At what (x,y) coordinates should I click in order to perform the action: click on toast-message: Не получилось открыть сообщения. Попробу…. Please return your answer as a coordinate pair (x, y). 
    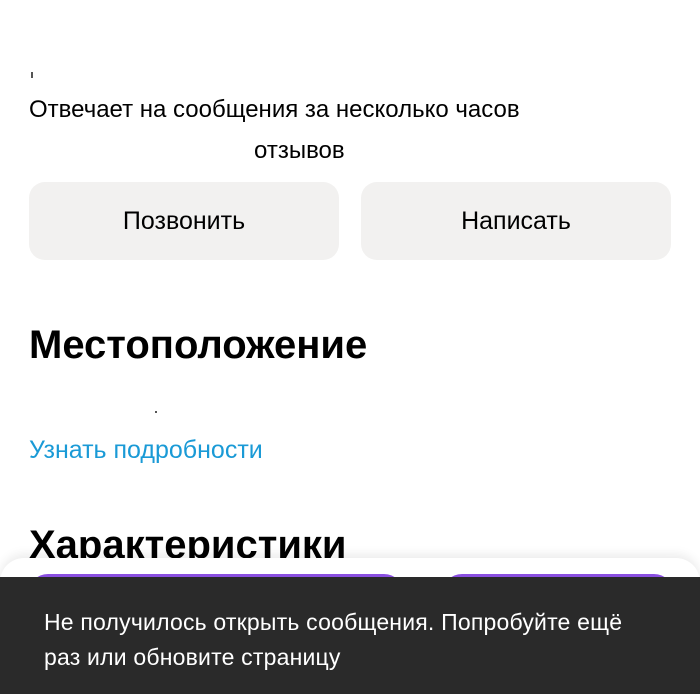
    Looking at the image, I should click on (333, 639).